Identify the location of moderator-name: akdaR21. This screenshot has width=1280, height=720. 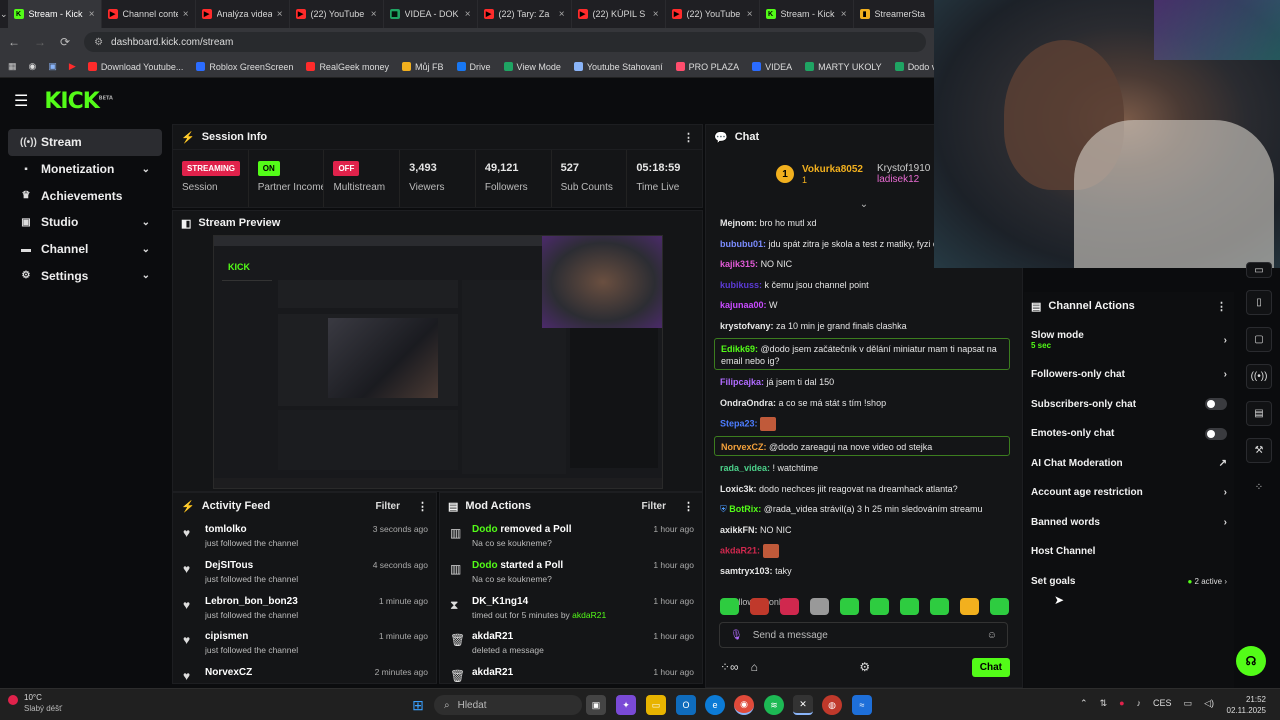
(589, 615).